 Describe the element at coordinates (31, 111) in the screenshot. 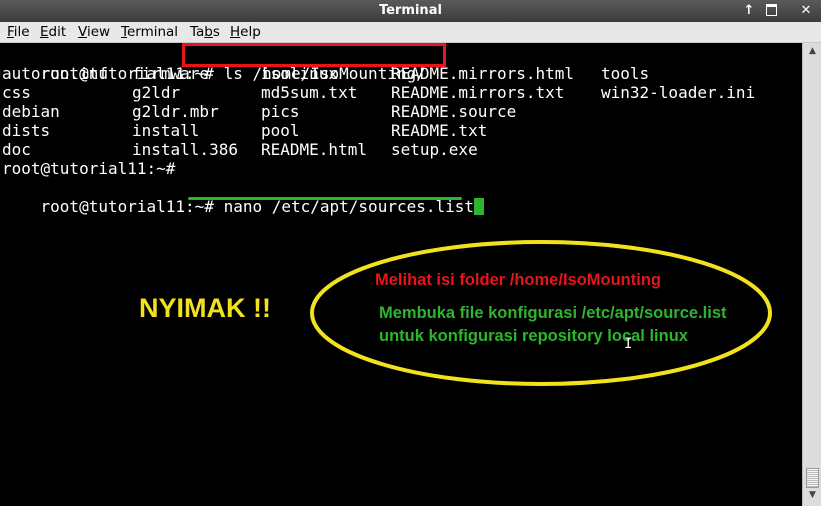

I see `listing-cell: debian` at that location.